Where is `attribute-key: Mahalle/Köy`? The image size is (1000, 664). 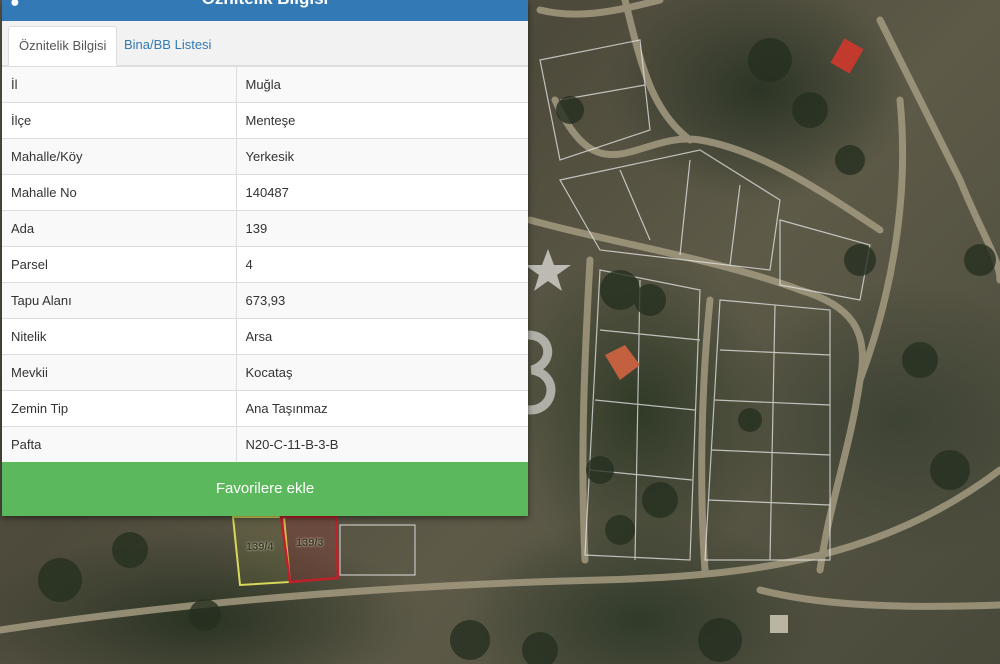
attribute-key: Mahalle/Köy is located at coordinates (119, 156).